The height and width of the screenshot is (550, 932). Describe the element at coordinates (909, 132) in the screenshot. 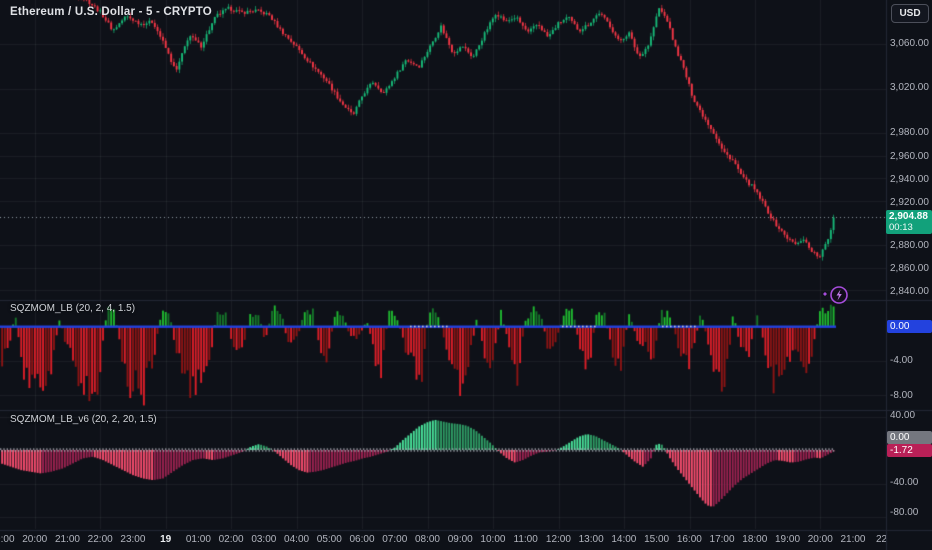

I see `price-axis-label: 2,980.00` at that location.